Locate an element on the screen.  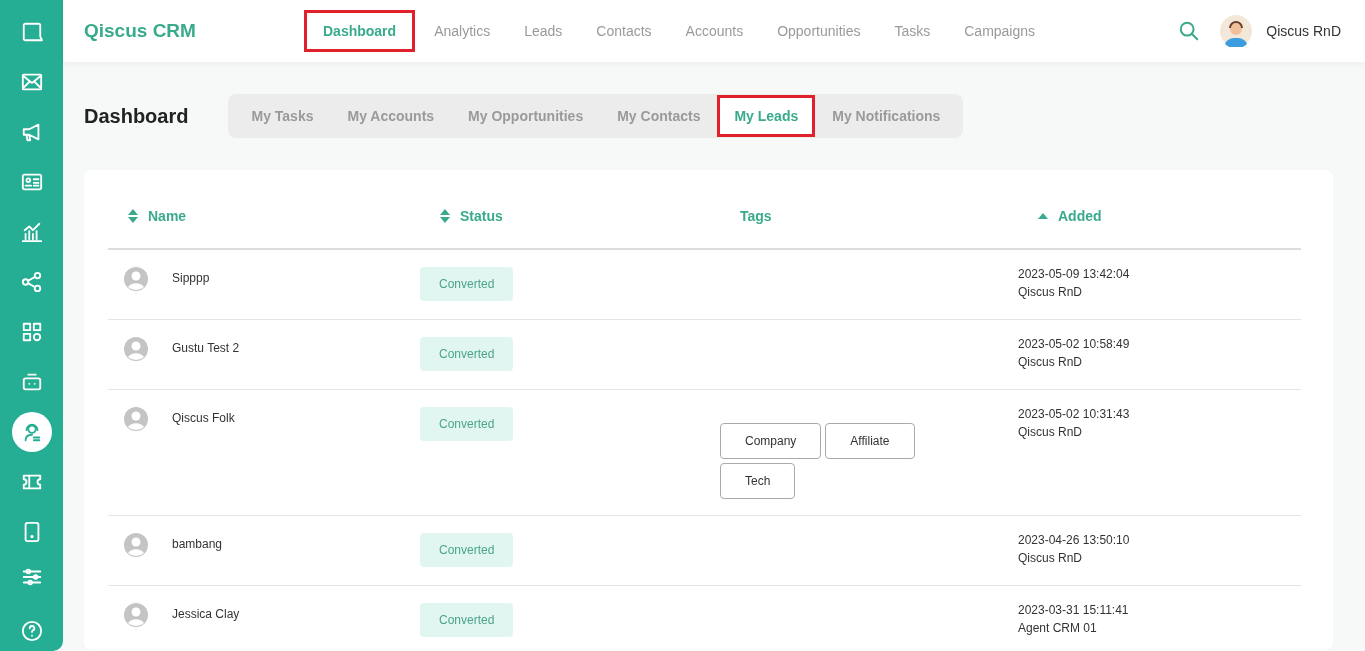
tab: My Leads is located at coordinates (766, 116).